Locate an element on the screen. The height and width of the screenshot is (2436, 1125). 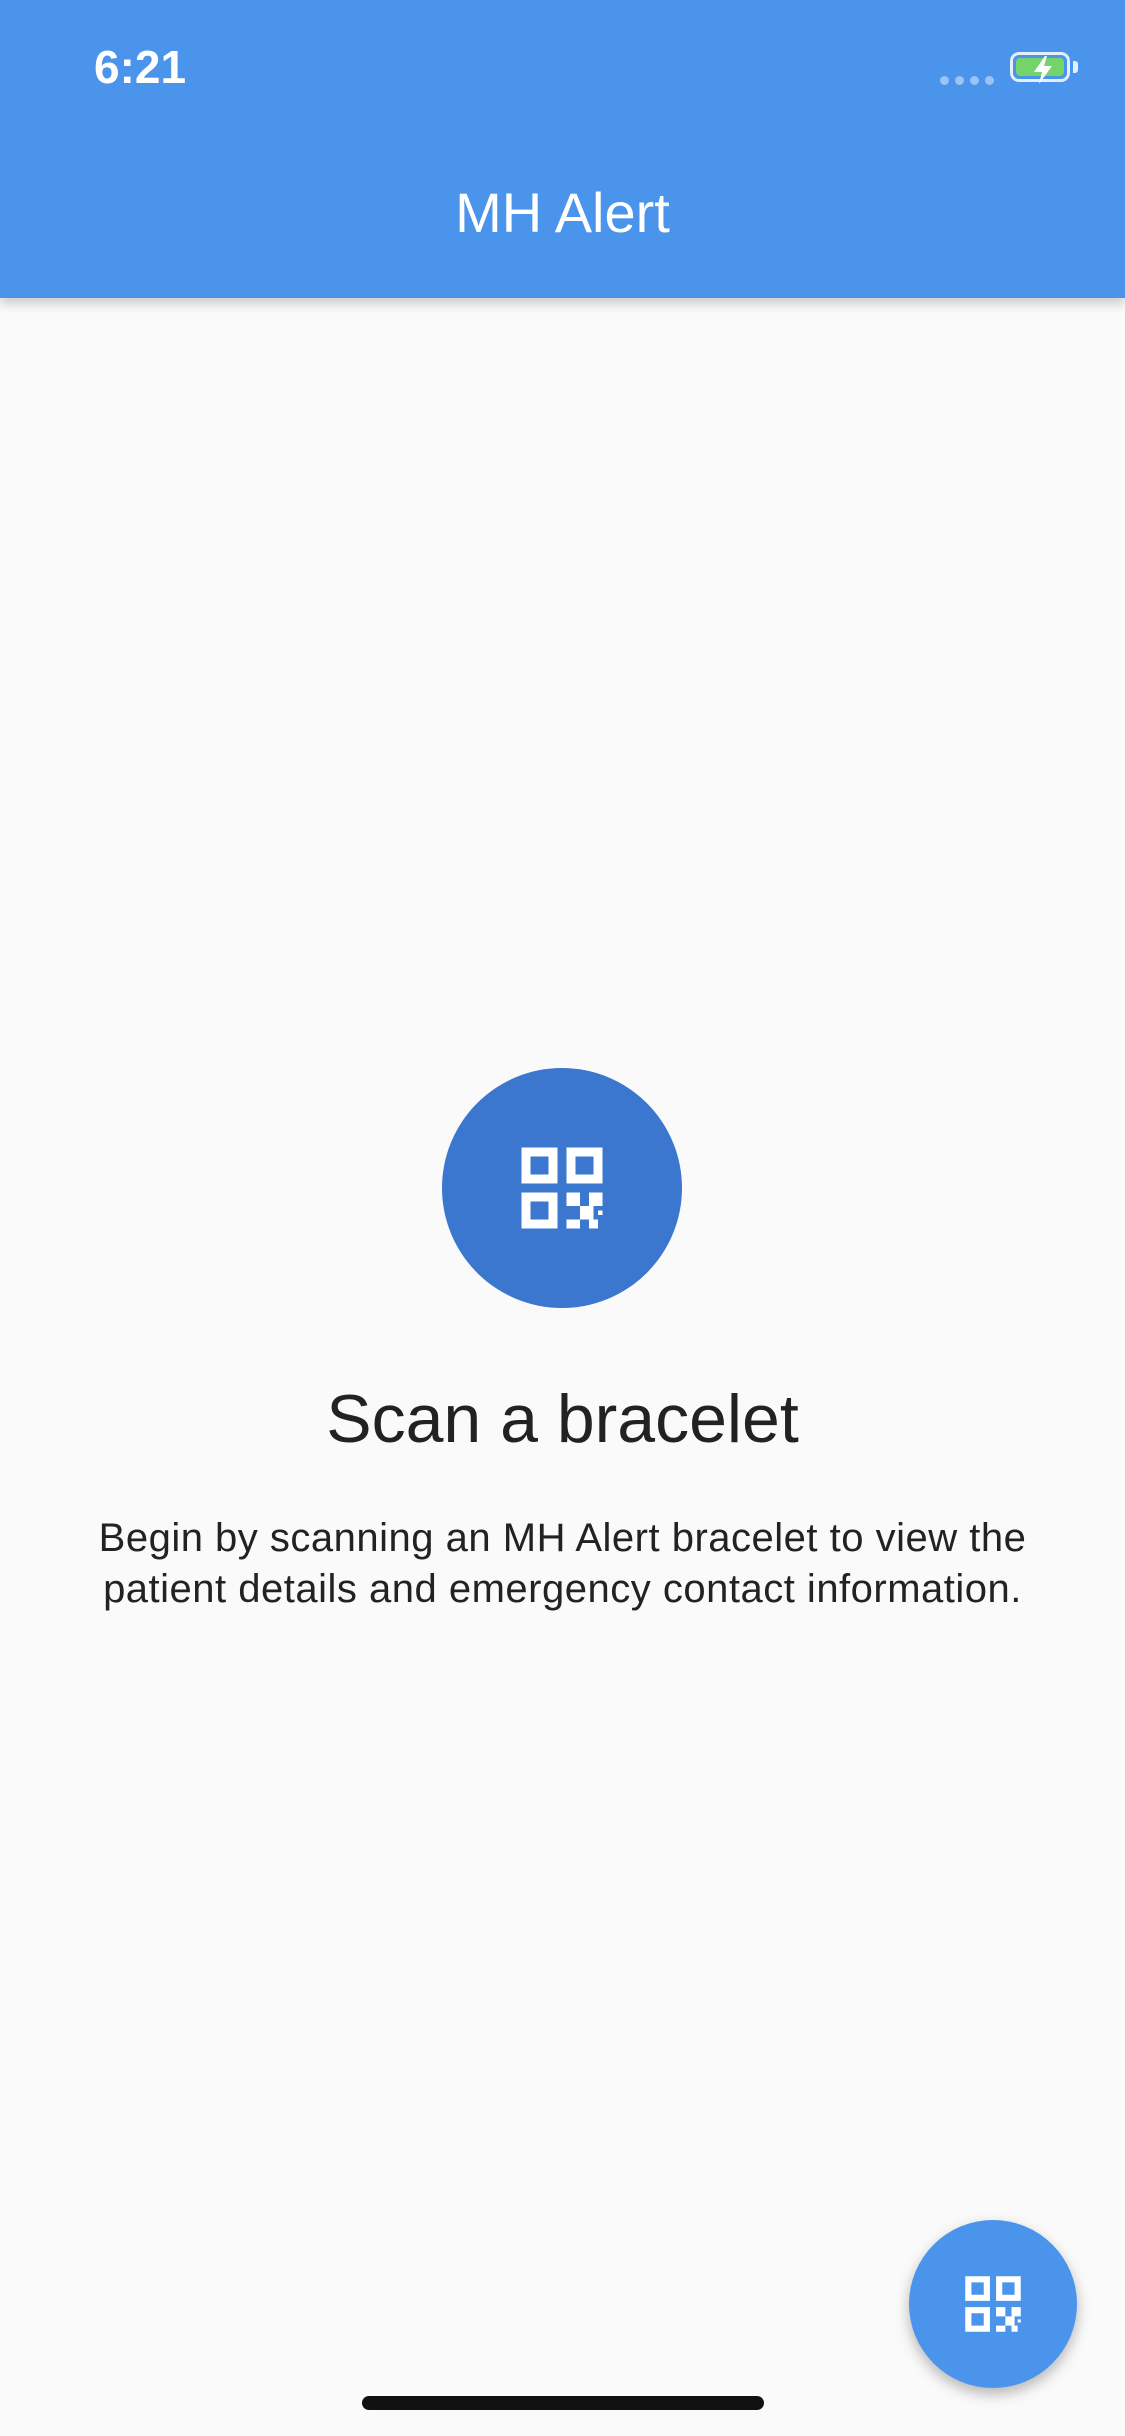
battery-icon is located at coordinates (1040, 68).